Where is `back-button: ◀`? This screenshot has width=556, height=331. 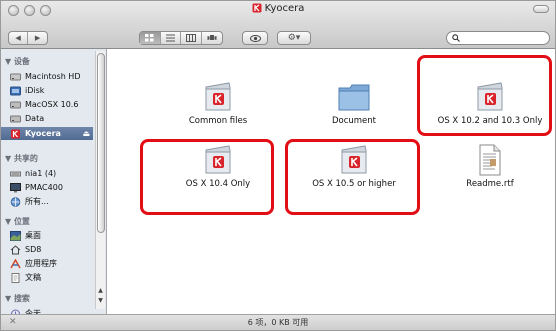 back-button: ◀ is located at coordinates (19, 38).